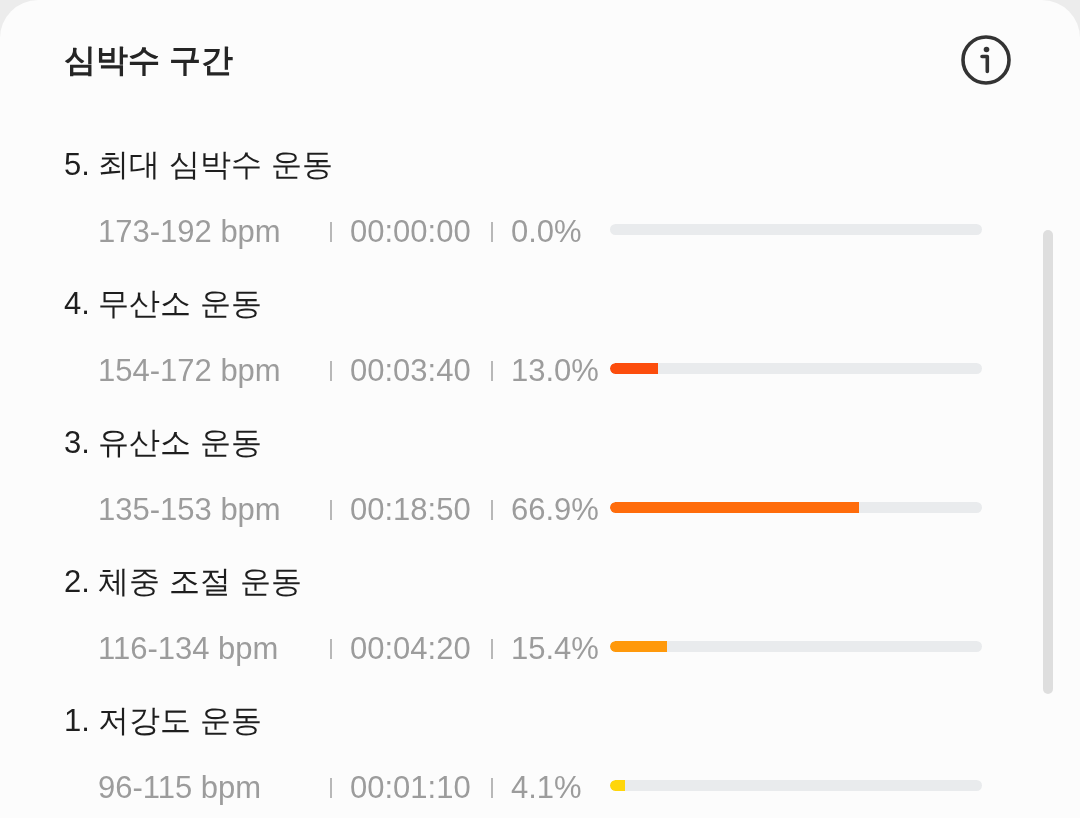 The image size is (1080, 818). Describe the element at coordinates (198, 165) in the screenshot. I see `zone-name: 5. 최대 심박수 운동` at that location.